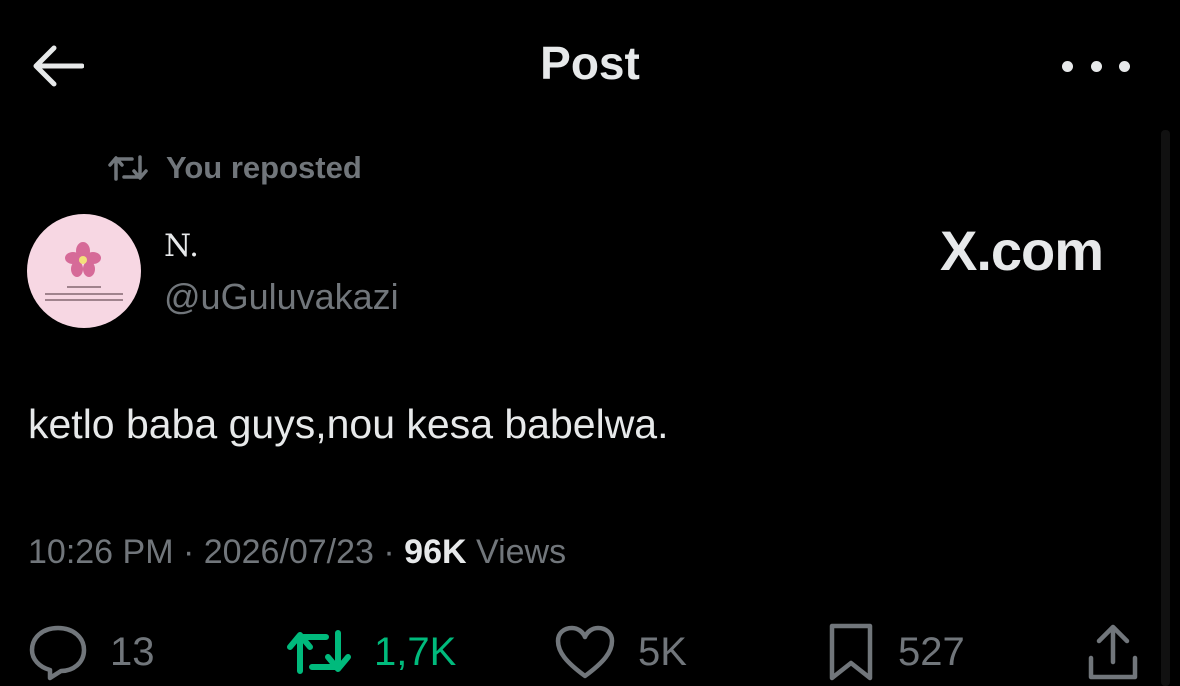 This screenshot has height=686, width=1180. I want to click on like-button: 5K, so click(620, 652).